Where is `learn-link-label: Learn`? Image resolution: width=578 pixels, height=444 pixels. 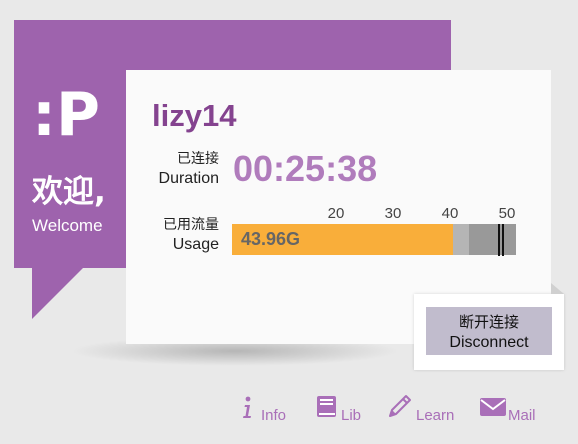 learn-link-label: Learn is located at coordinates (435, 415).